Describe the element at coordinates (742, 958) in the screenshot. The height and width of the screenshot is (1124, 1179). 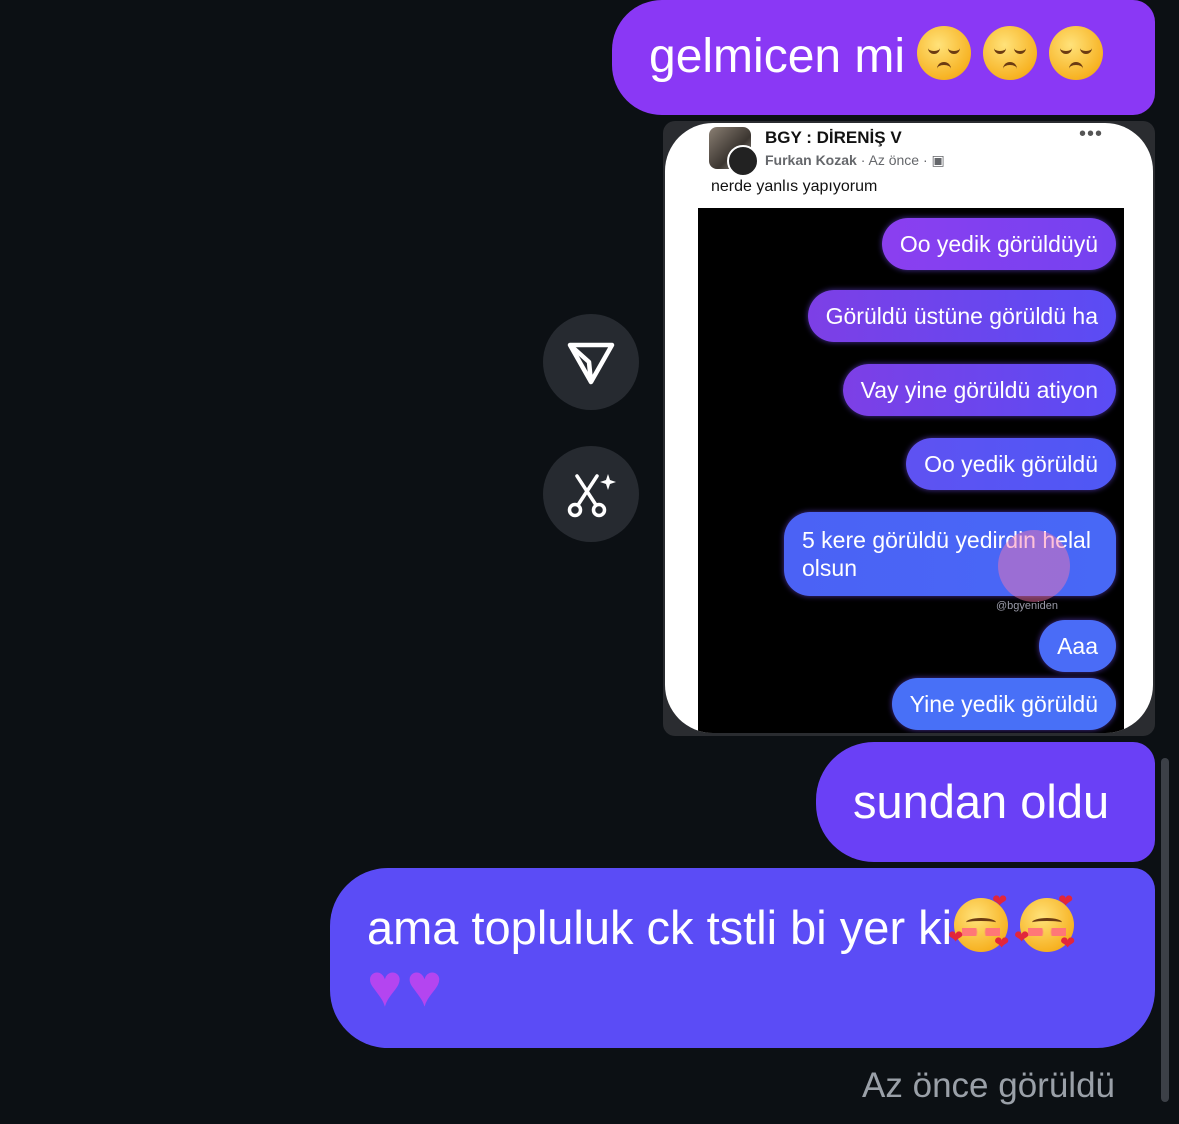
I see `message-bubble-topluluk: ama topluluk ck tstli bi yer ki ❤ ❤ ❤ ❤ ❤ ❤ ♥♥` at that location.